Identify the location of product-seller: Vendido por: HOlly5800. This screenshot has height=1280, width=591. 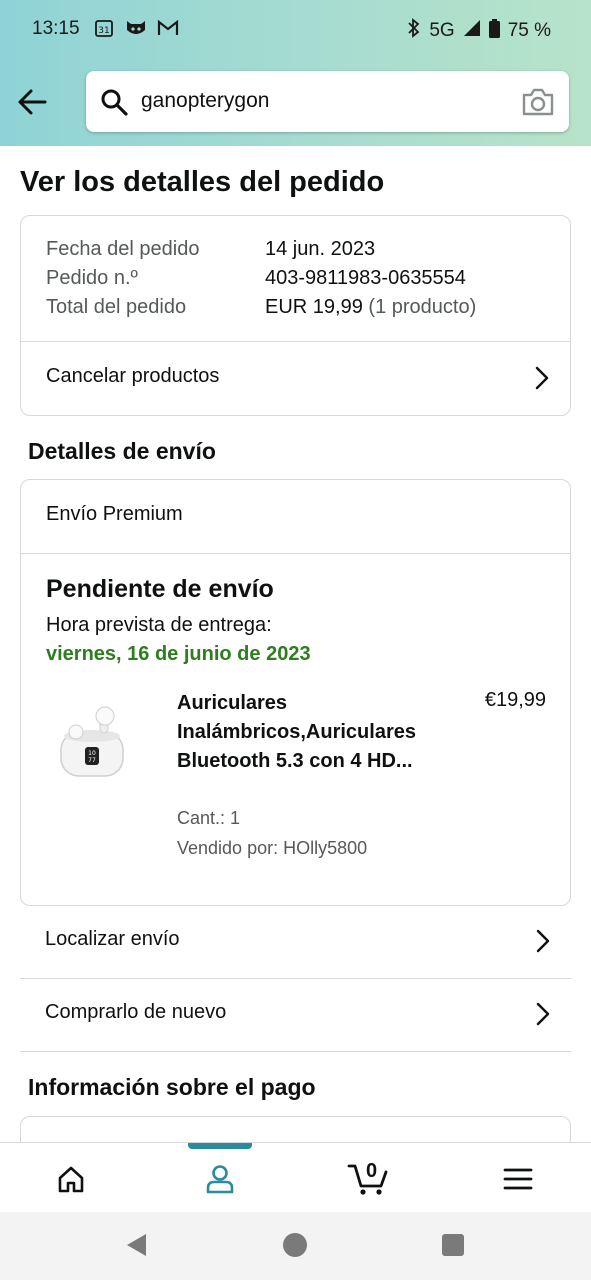
(272, 848).